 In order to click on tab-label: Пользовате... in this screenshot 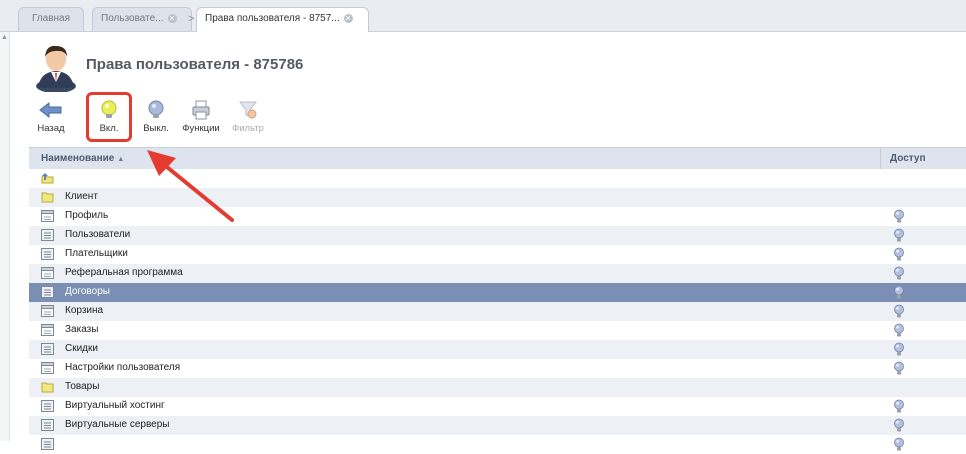, I will do `click(132, 18)`.